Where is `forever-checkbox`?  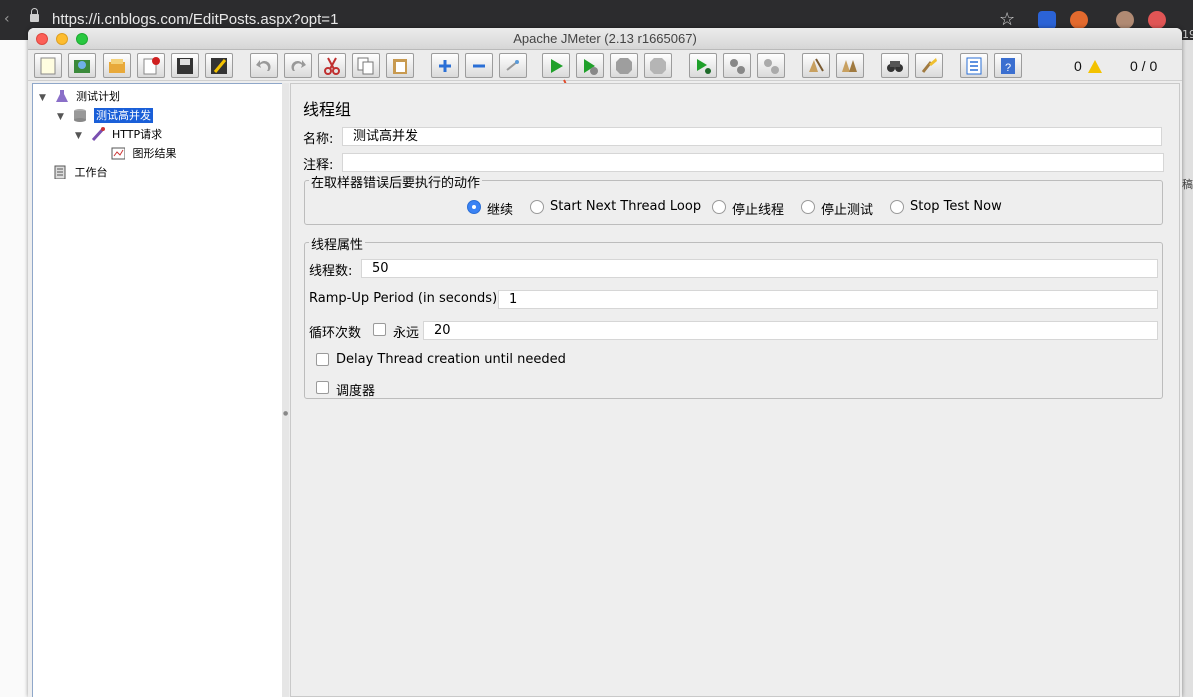
forever-checkbox is located at coordinates (379, 329).